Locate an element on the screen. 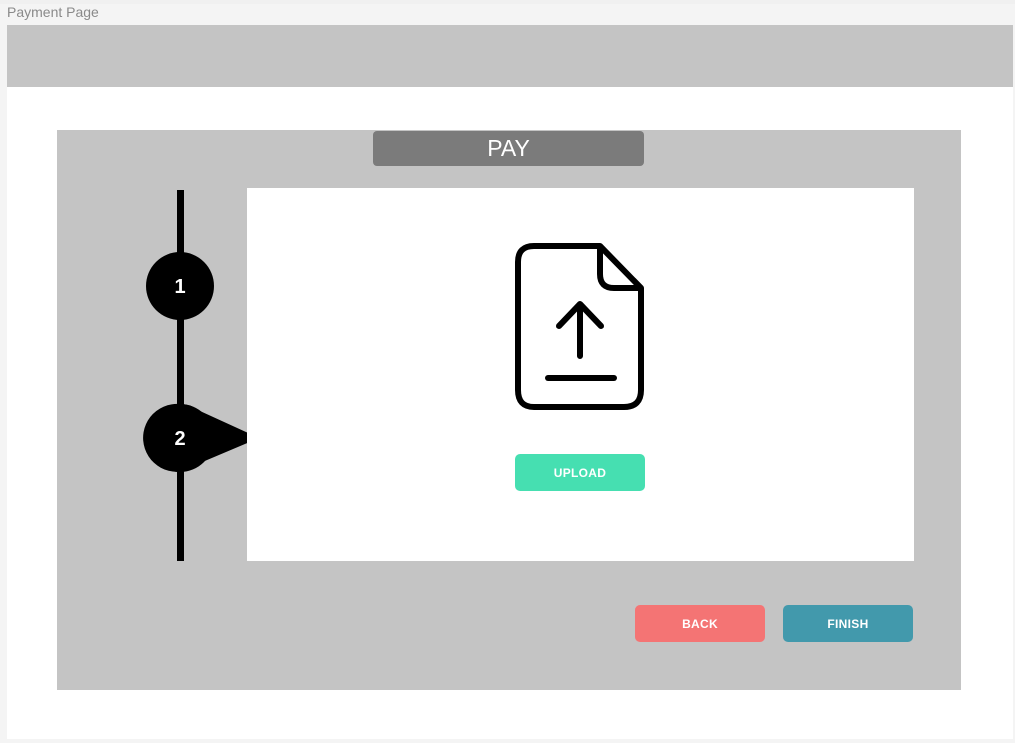 The width and height of the screenshot is (1015, 743). step-2: 2 is located at coordinates (201, 437).